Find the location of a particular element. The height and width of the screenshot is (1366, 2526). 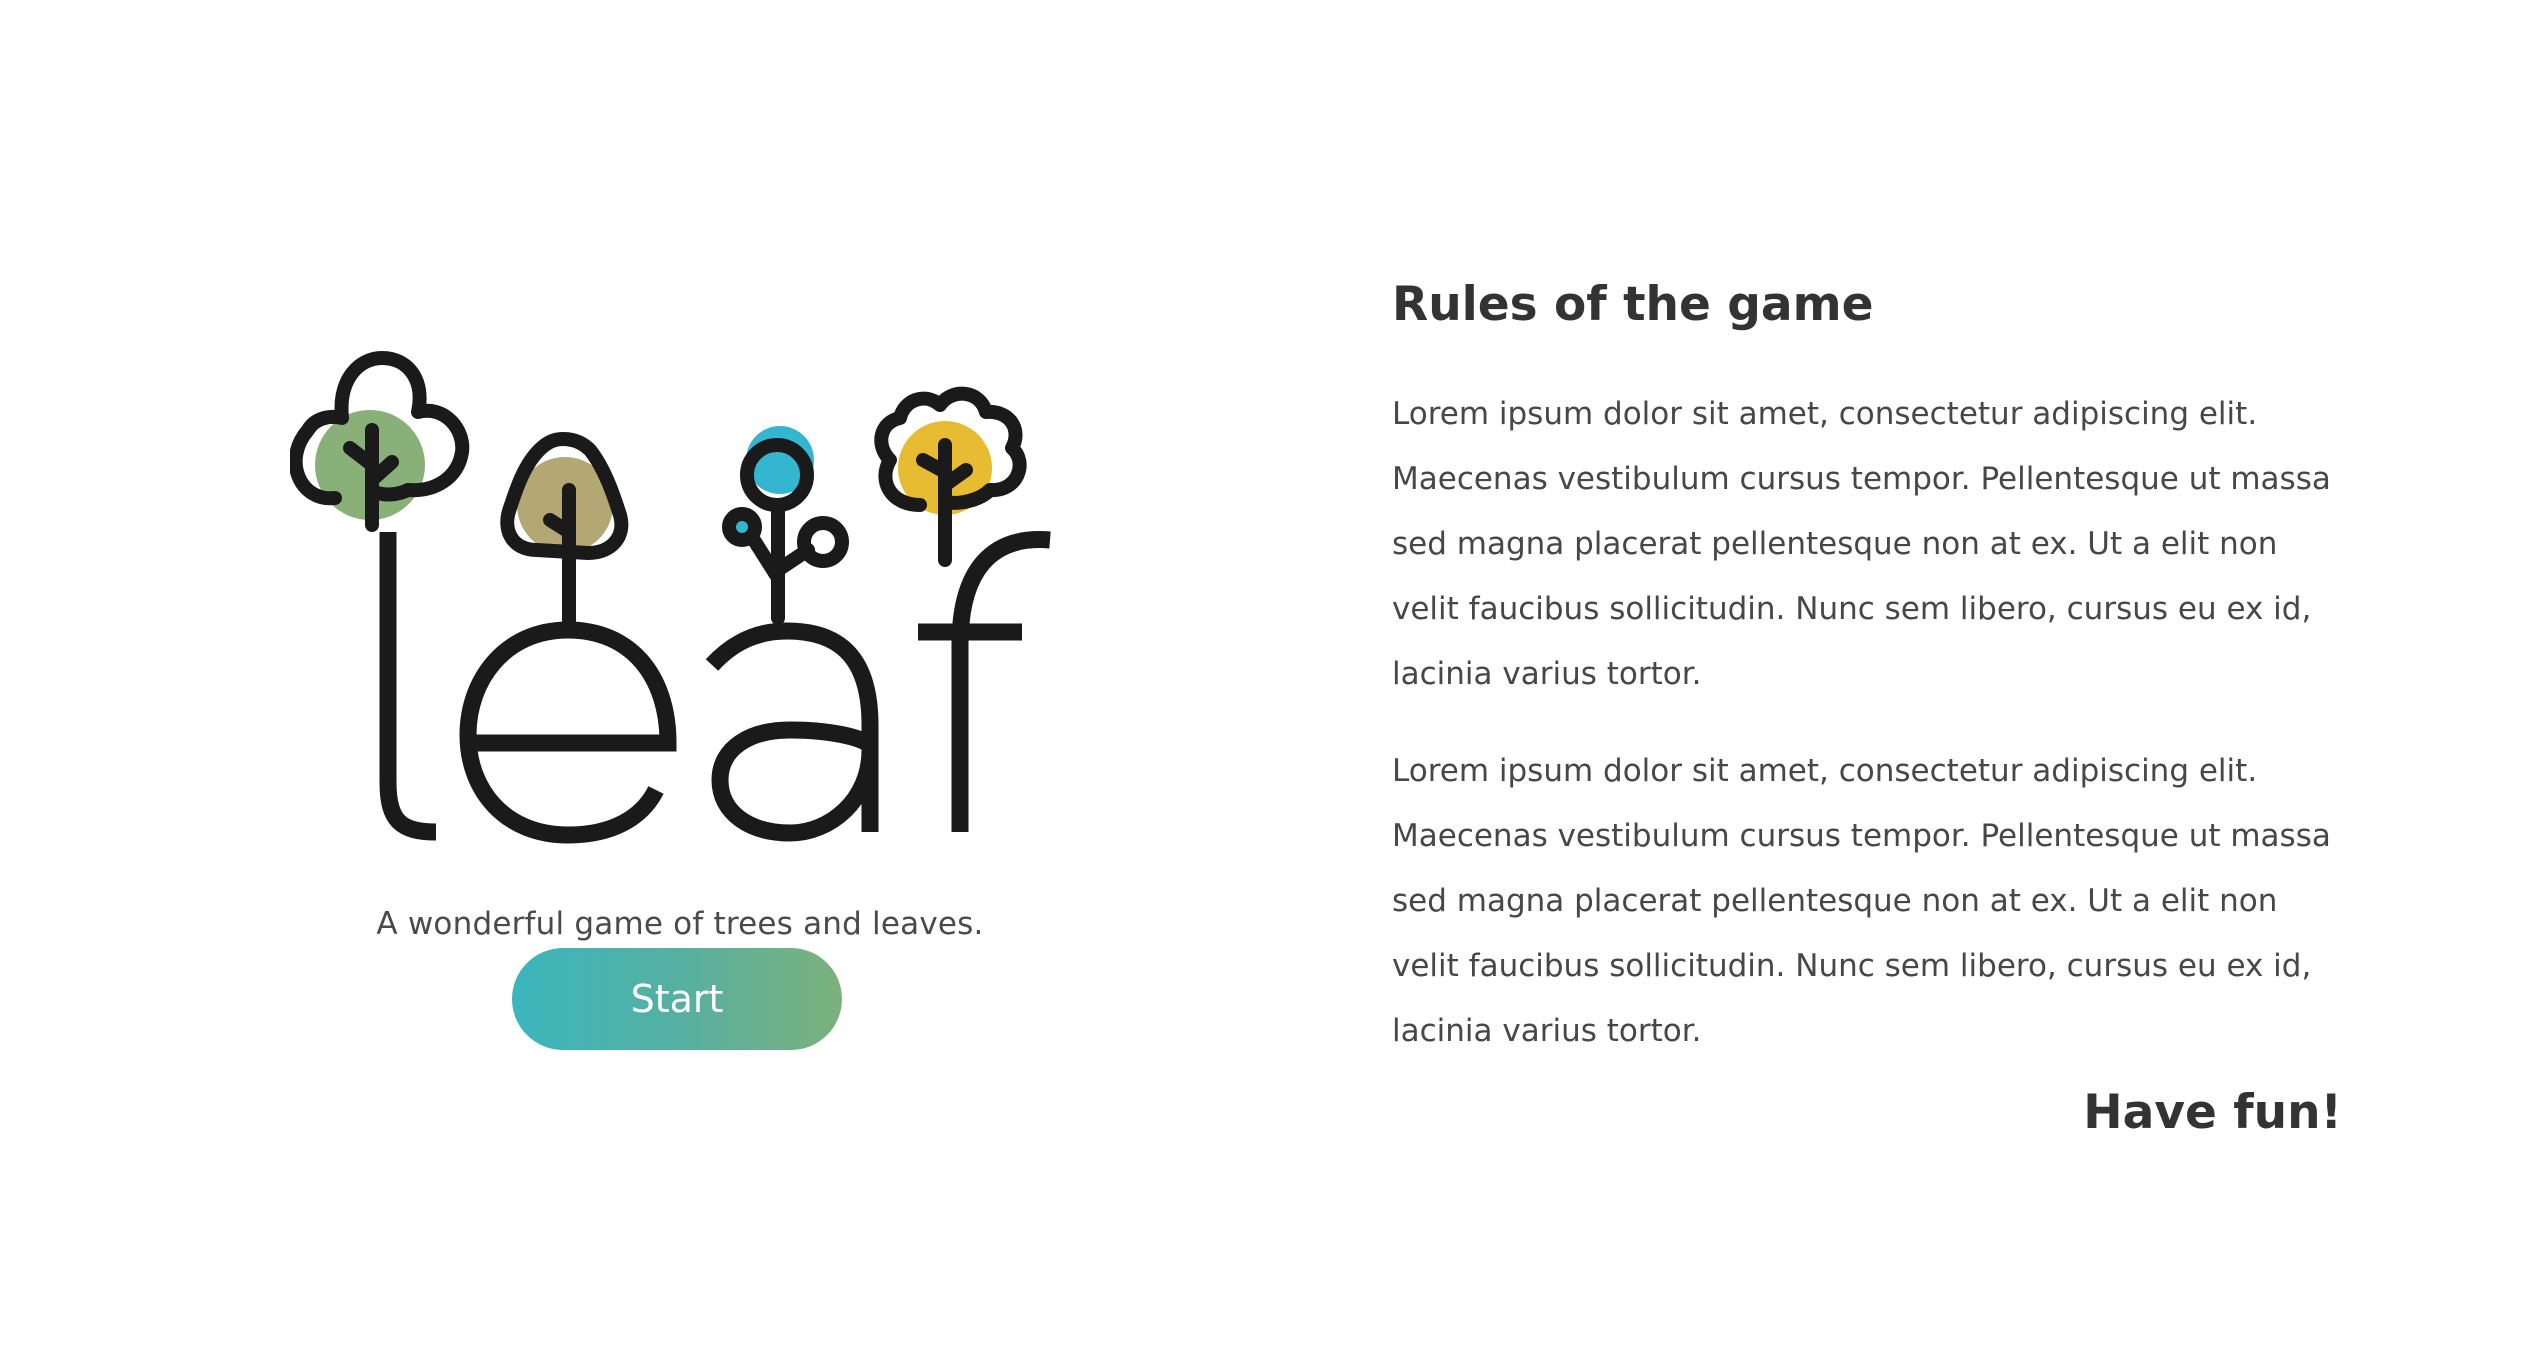

tree-icon-cyan is located at coordinates (785, 525).